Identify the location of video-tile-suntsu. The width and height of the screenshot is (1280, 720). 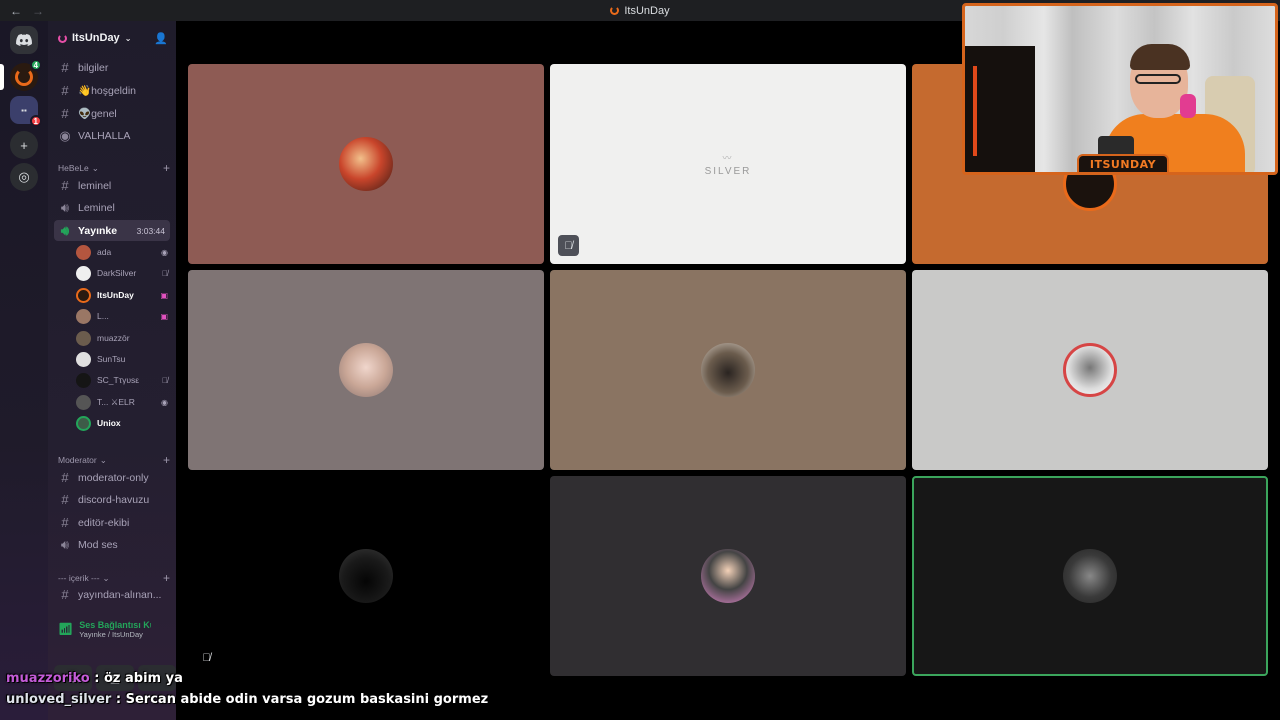
(1090, 370).